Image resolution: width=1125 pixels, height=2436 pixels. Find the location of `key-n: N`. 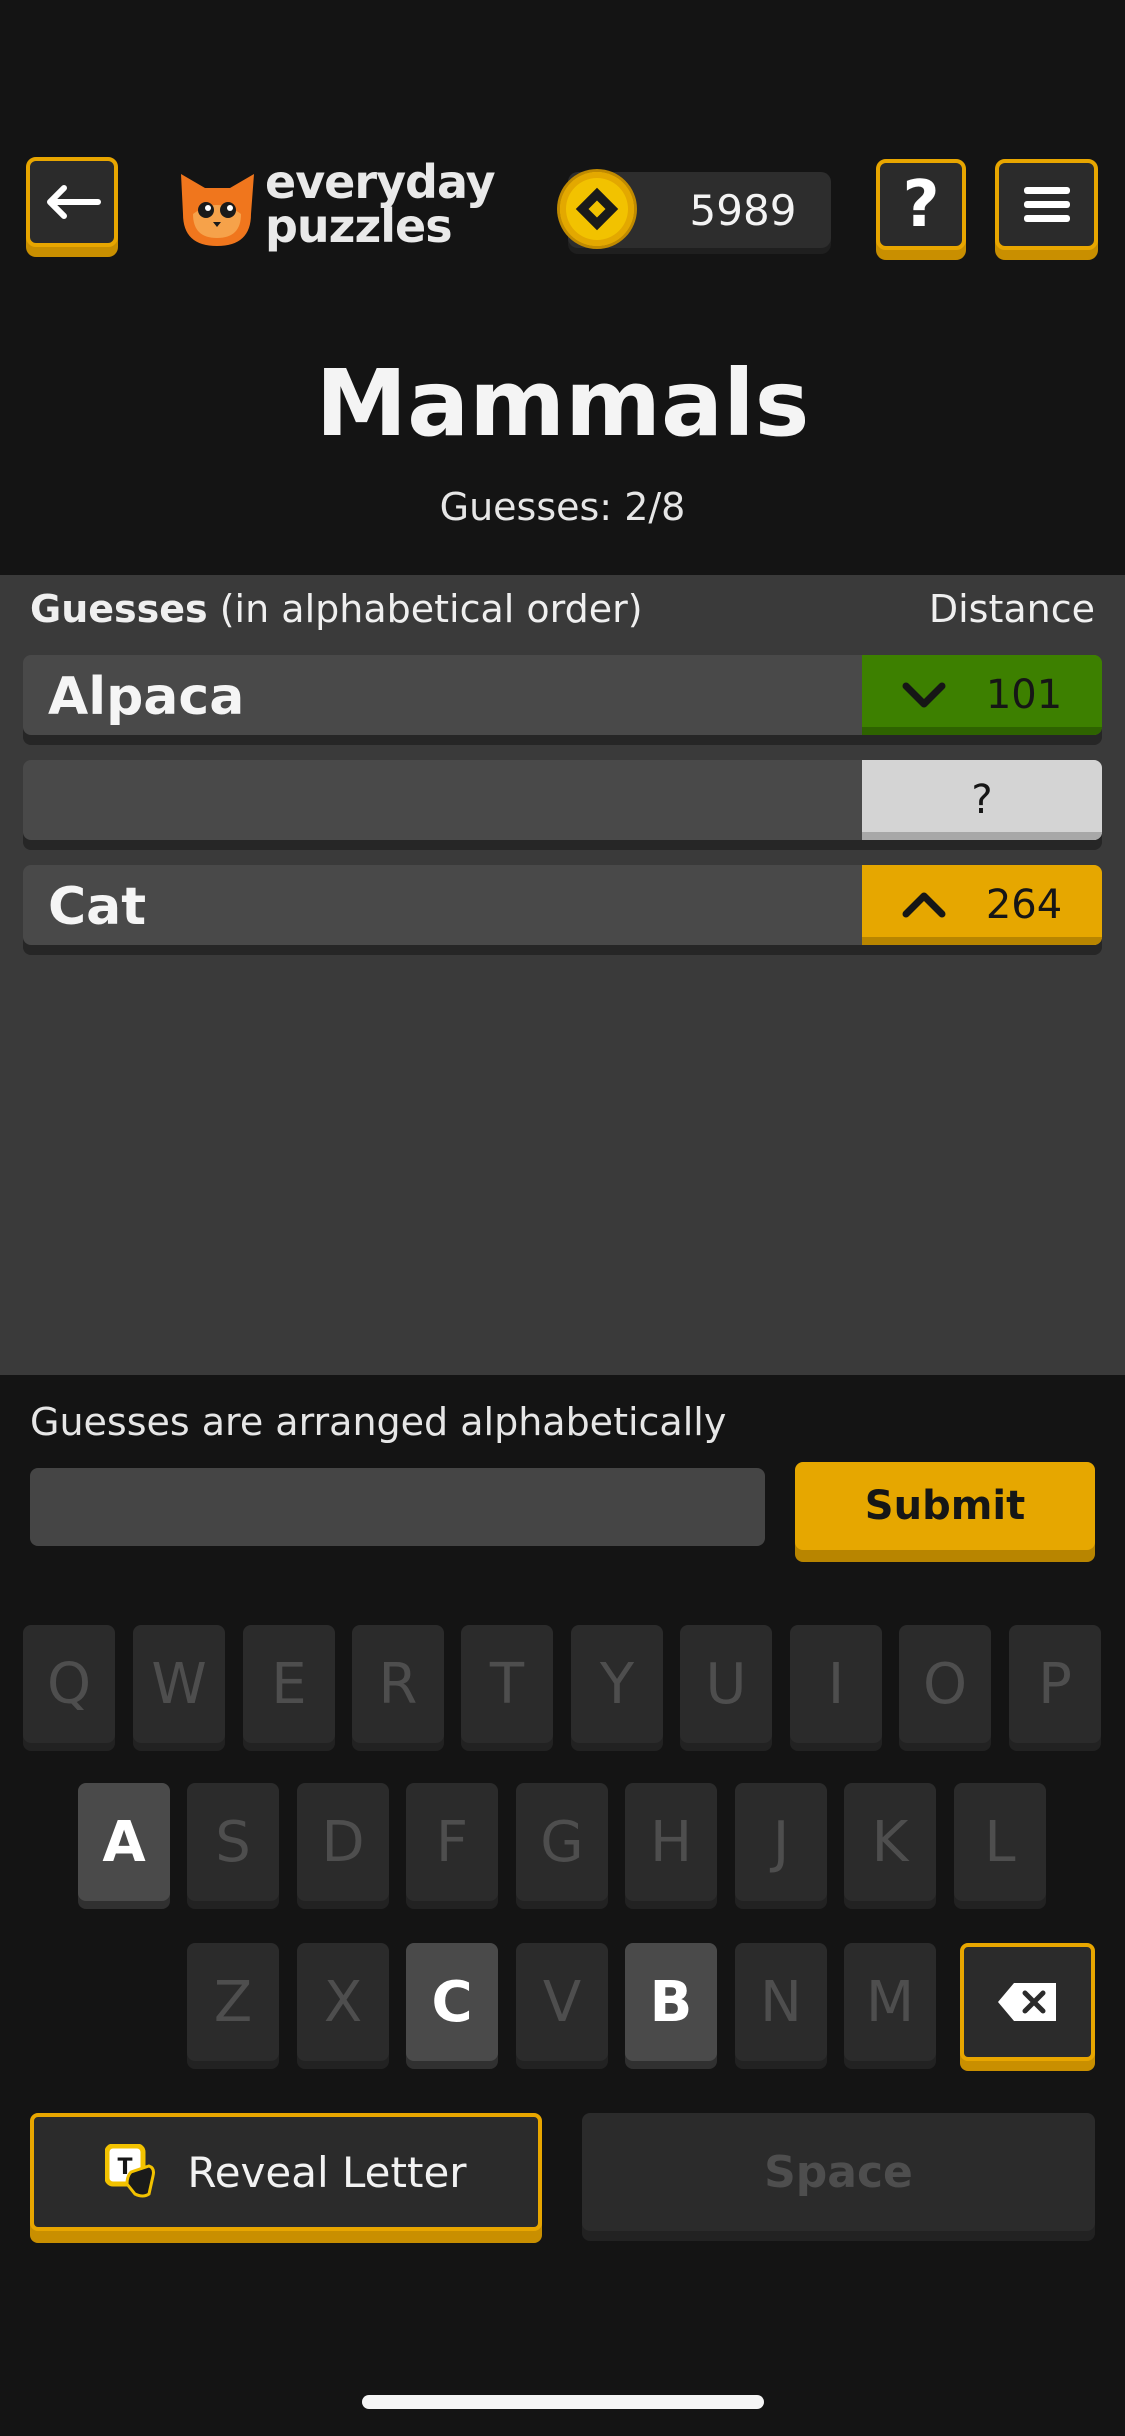

key-n: N is located at coordinates (781, 2002).